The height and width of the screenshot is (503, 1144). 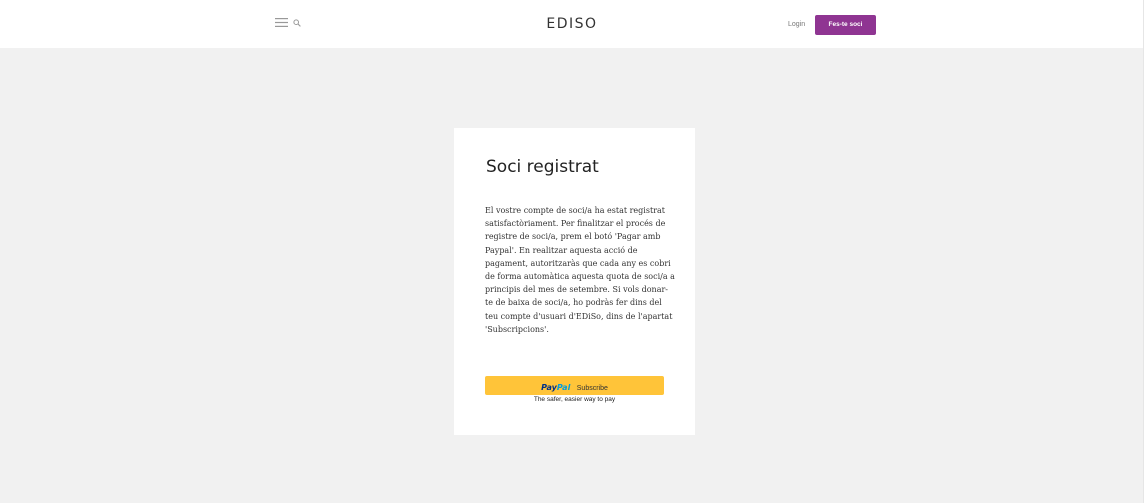 I want to click on paypal-tagline: The safer, easier way to pay, so click(x=574, y=399).